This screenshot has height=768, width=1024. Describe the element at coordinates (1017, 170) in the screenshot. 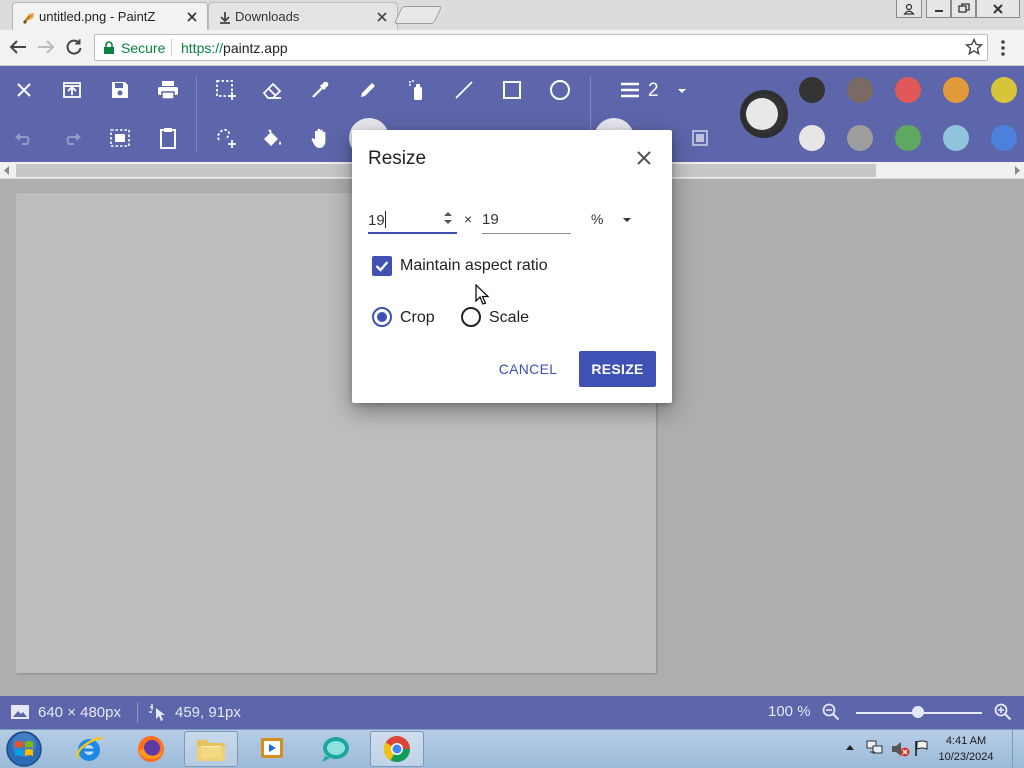

I see `scroll-right-arrow-icon` at that location.